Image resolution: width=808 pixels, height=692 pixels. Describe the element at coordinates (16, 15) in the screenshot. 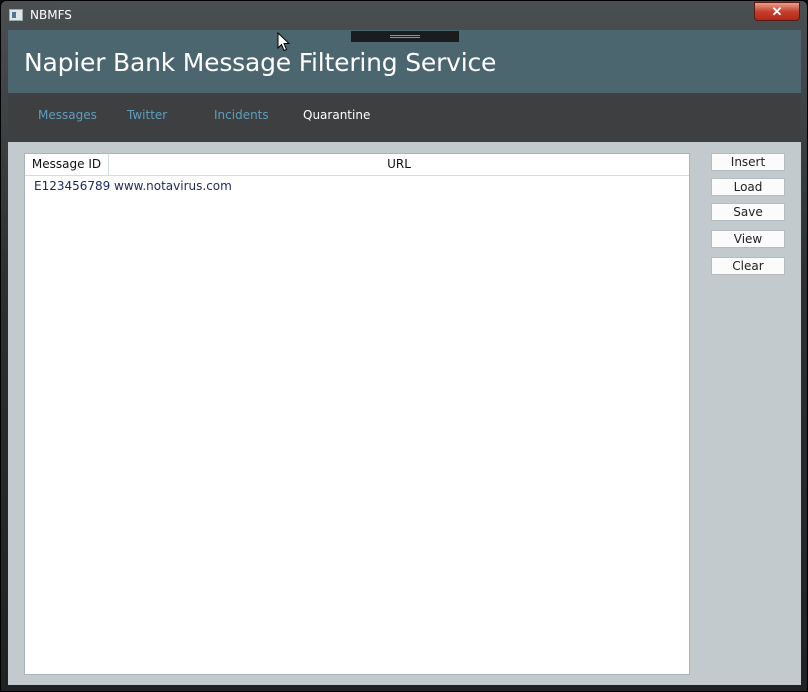

I see `app-window-icon` at that location.